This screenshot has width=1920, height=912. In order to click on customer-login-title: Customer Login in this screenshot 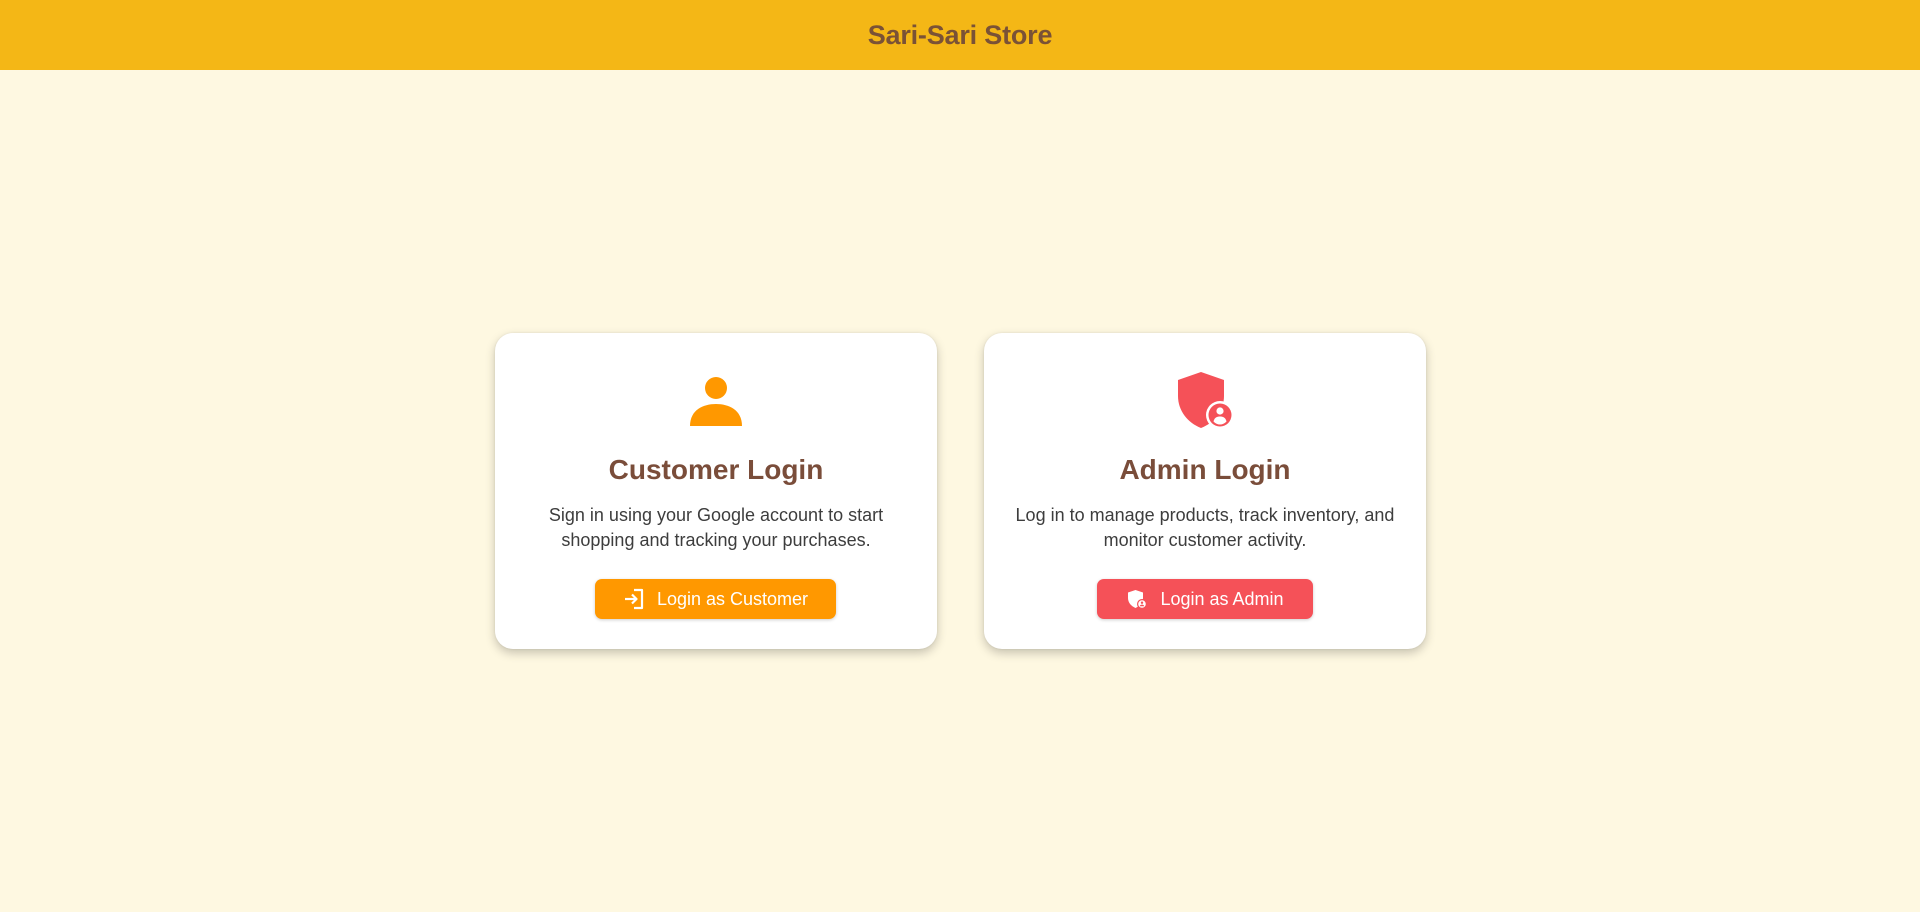, I will do `click(716, 469)`.